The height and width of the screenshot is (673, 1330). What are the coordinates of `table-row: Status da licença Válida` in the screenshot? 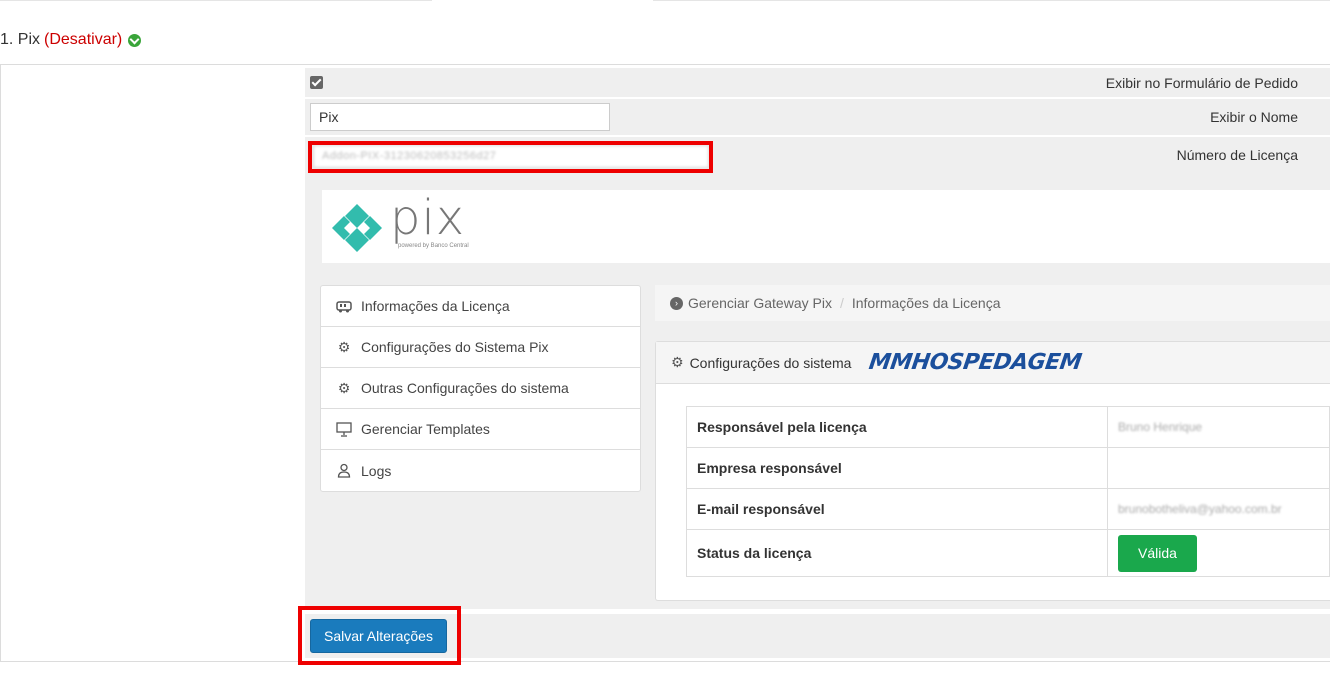 It's located at (1008, 553).